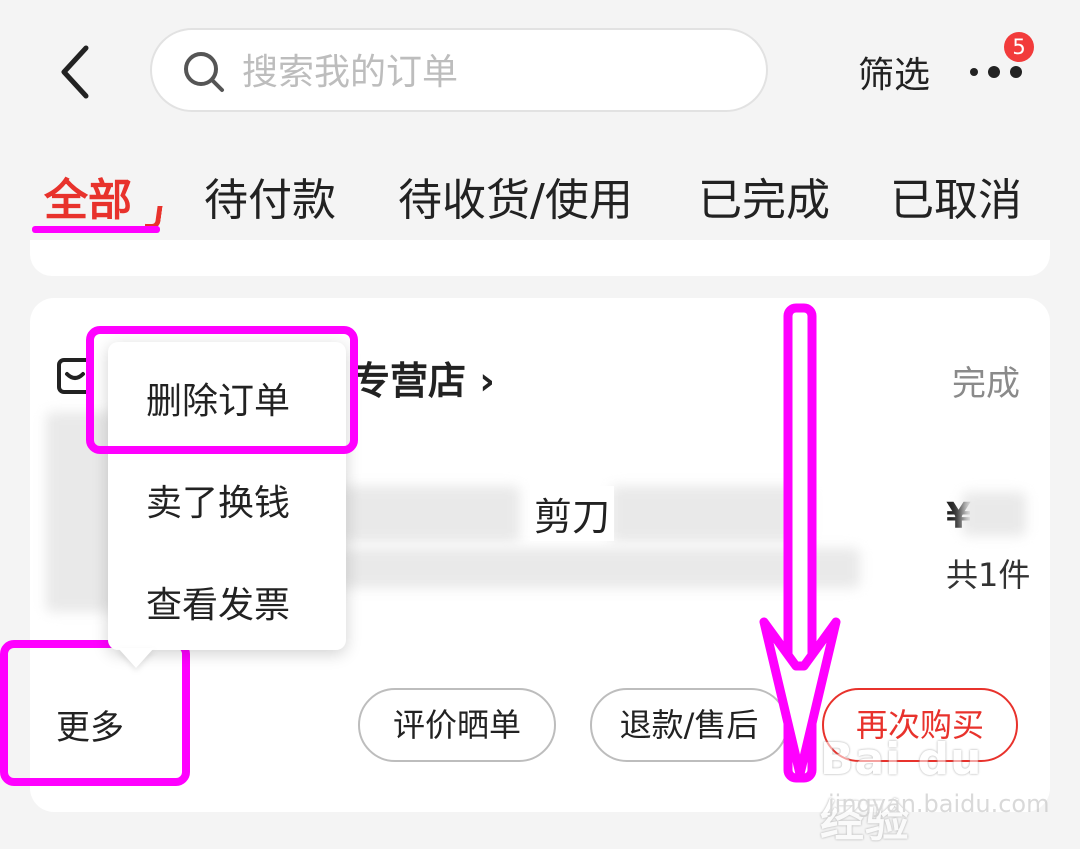  I want to click on price-blurred, so click(994, 514).